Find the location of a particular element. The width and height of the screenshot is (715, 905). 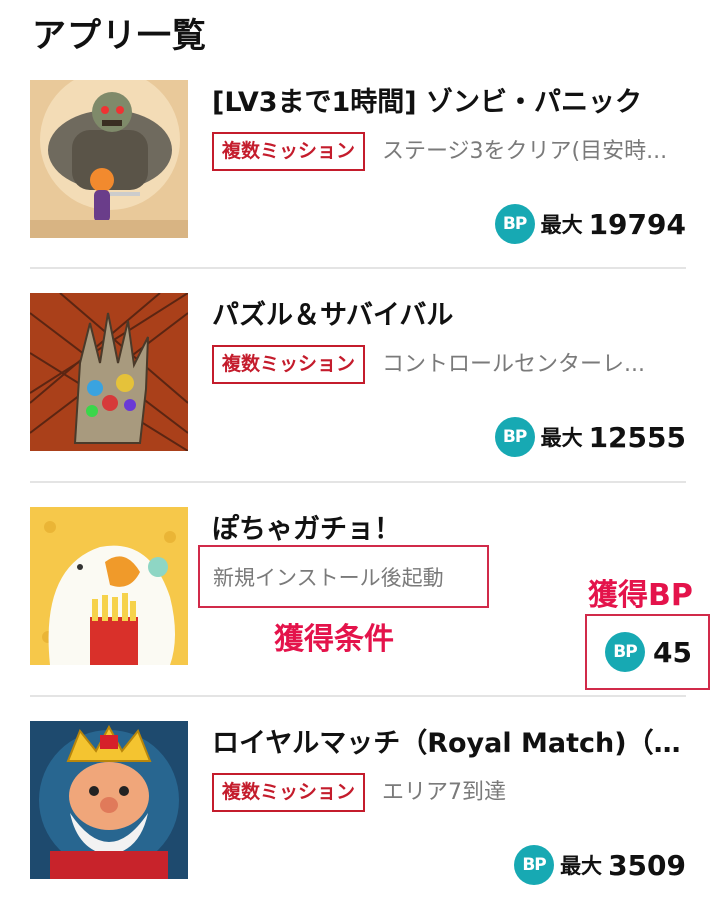

reward-value: 19794 is located at coordinates (637, 224).